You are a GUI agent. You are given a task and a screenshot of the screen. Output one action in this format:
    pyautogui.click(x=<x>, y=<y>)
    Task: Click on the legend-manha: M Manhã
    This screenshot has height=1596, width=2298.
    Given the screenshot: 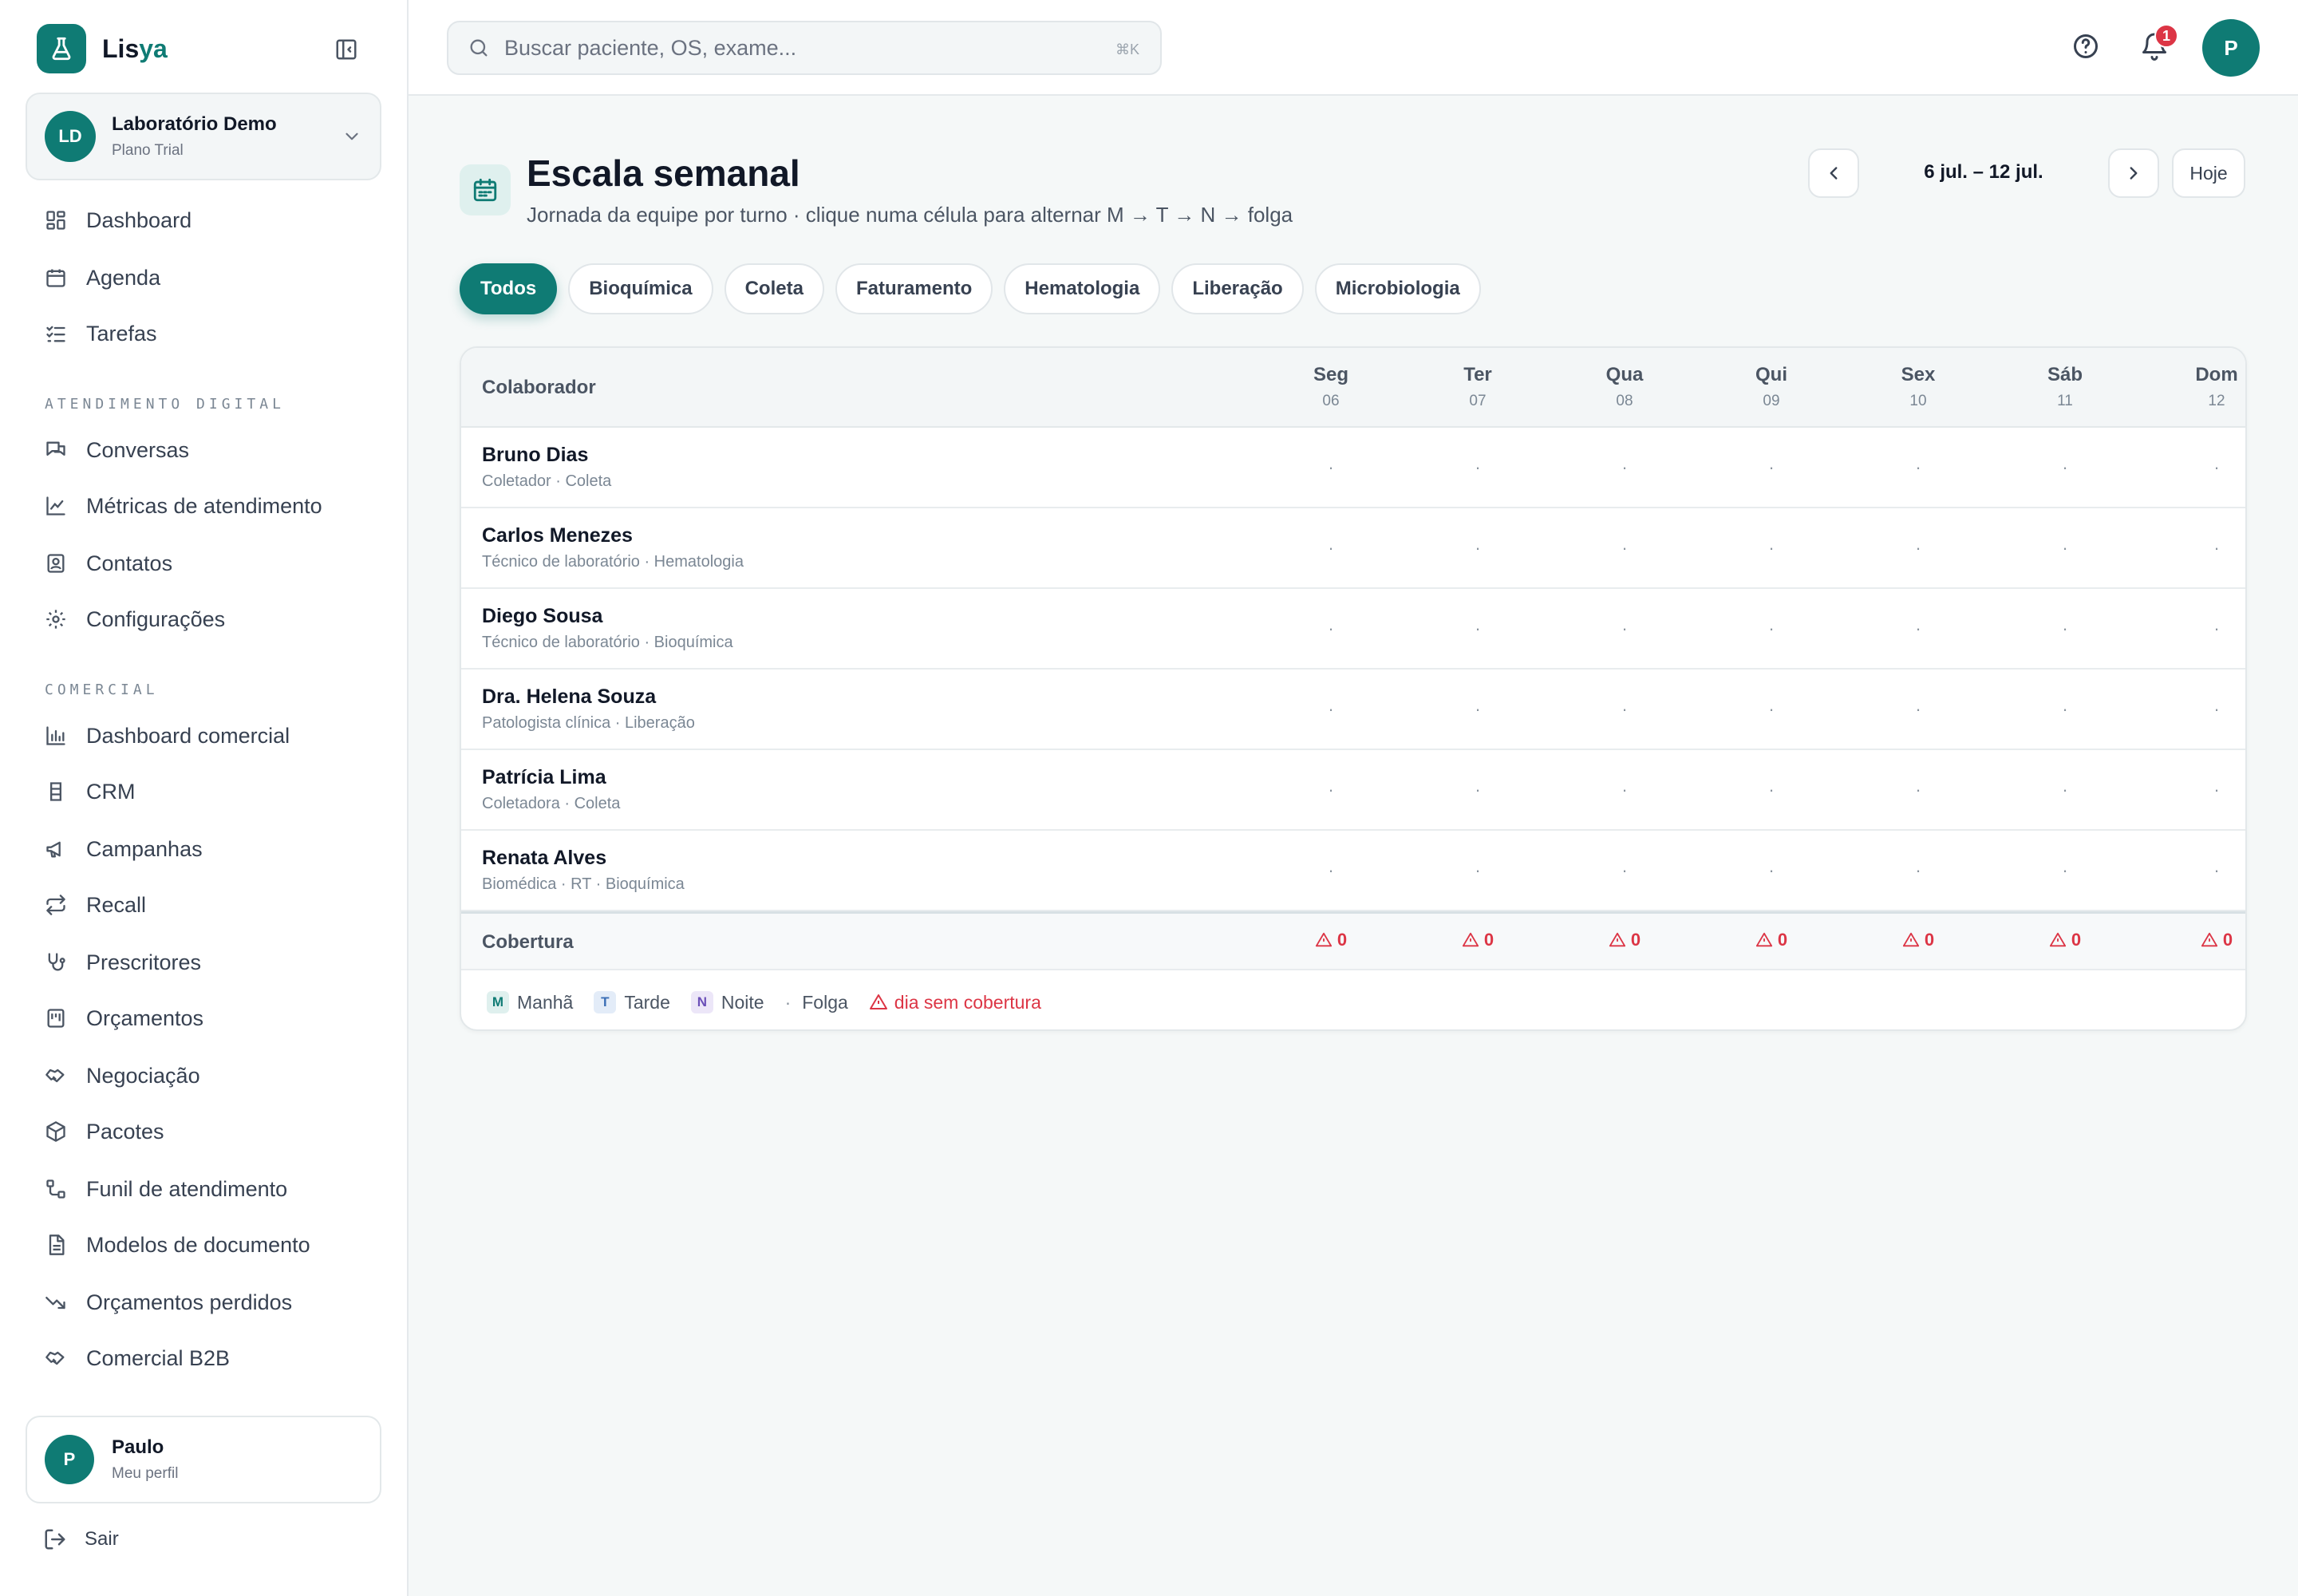 What is the action you would take?
    pyautogui.click(x=530, y=1002)
    